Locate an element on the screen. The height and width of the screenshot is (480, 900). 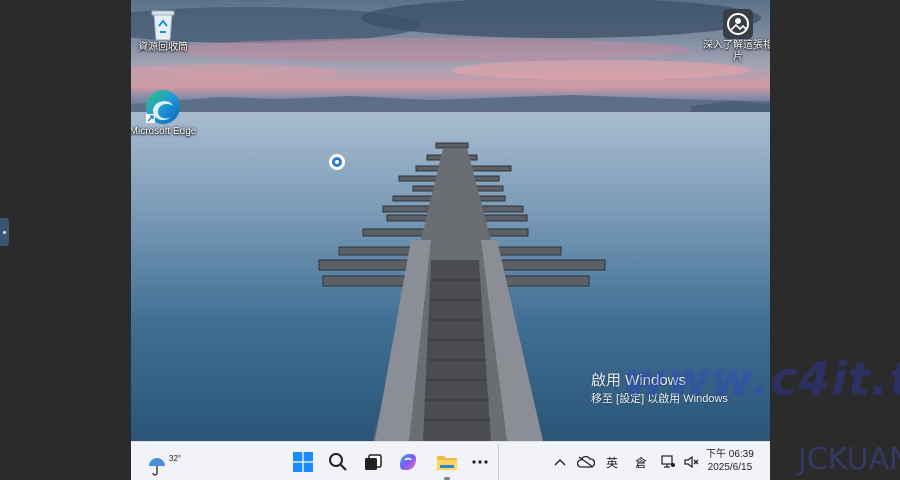
busy-cursor-icon is located at coordinates (337, 162).